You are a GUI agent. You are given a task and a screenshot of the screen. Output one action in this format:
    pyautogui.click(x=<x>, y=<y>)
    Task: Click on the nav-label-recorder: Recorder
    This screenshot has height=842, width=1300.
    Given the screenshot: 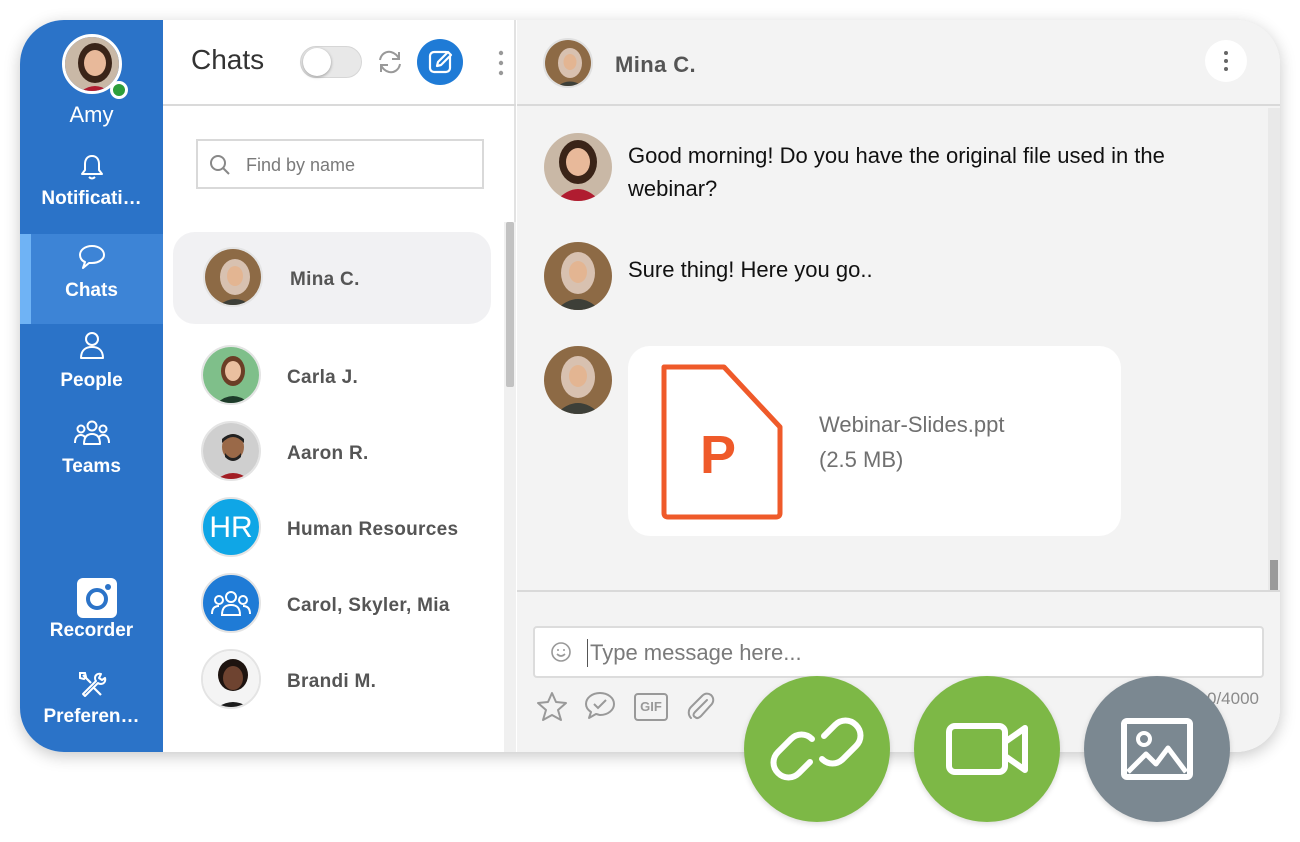 What is the action you would take?
    pyautogui.click(x=91, y=630)
    